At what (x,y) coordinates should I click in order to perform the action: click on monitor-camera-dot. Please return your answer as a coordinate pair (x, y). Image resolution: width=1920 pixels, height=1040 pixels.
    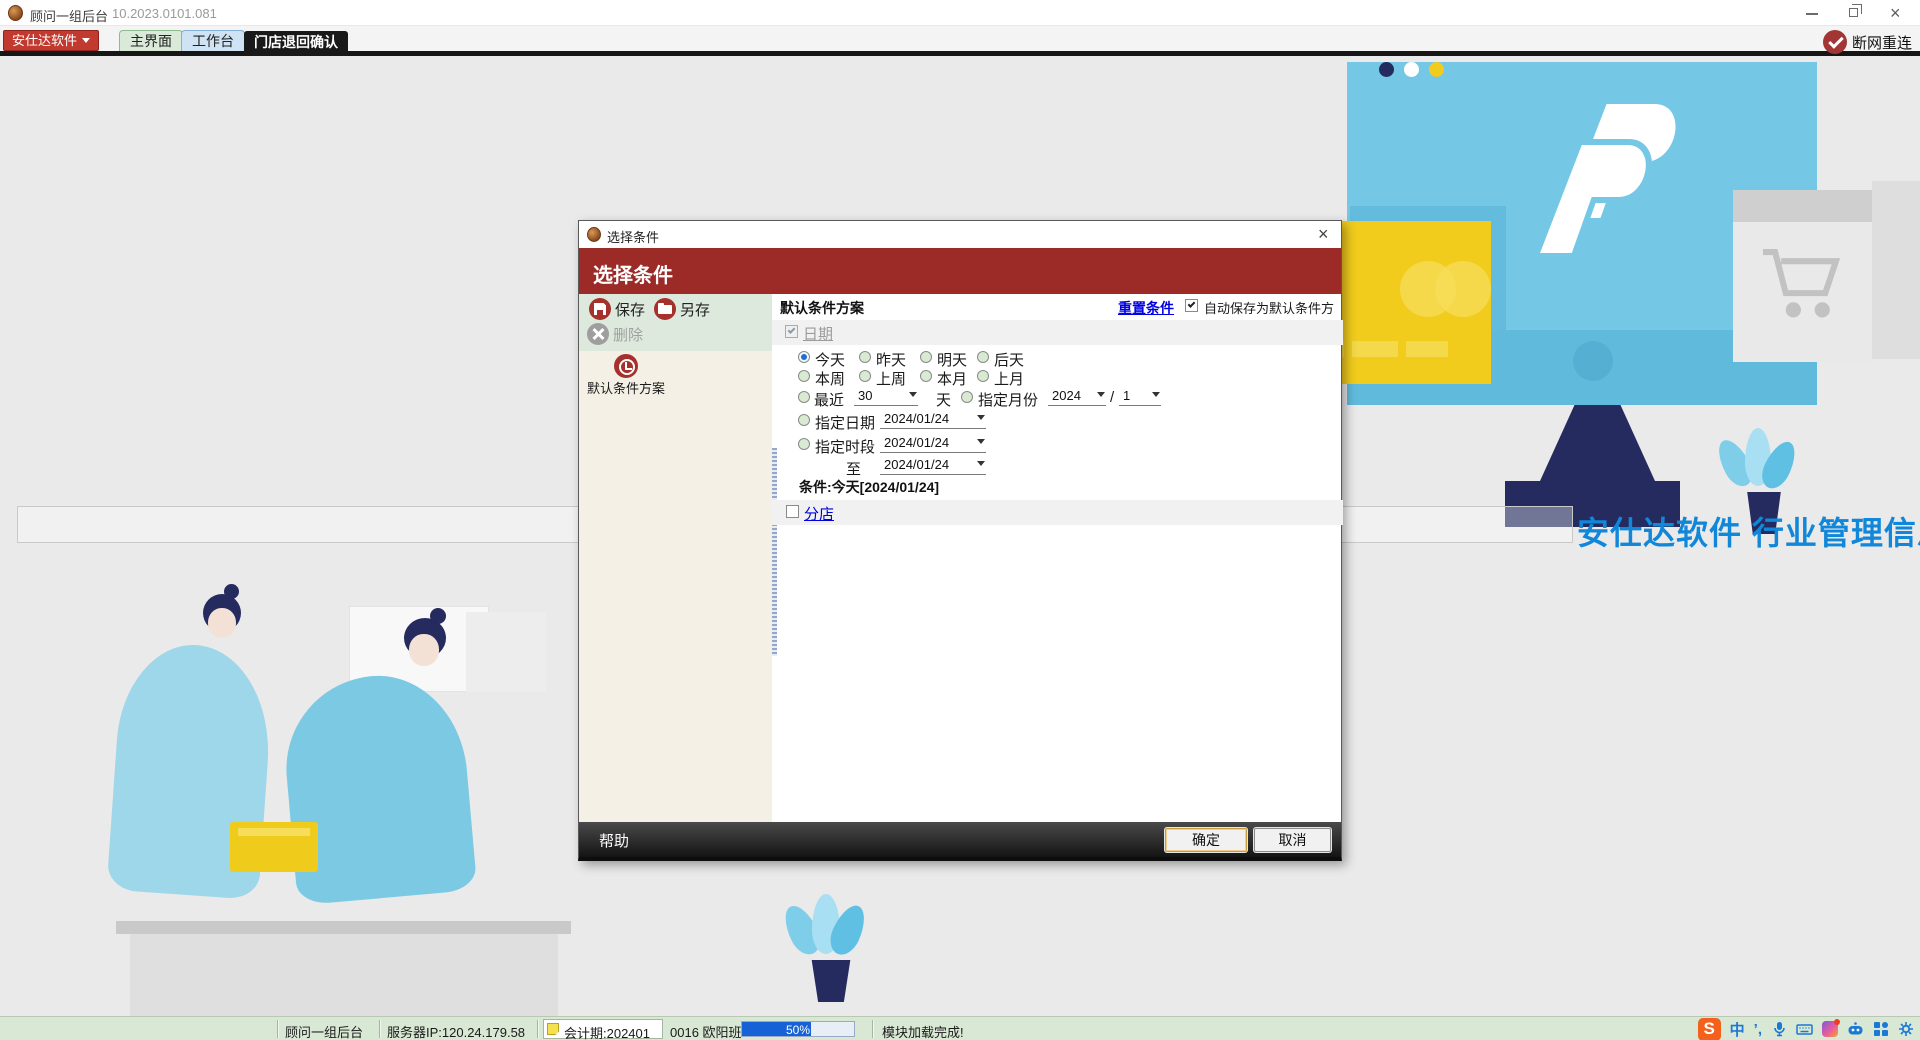
    Looking at the image, I should click on (1593, 361).